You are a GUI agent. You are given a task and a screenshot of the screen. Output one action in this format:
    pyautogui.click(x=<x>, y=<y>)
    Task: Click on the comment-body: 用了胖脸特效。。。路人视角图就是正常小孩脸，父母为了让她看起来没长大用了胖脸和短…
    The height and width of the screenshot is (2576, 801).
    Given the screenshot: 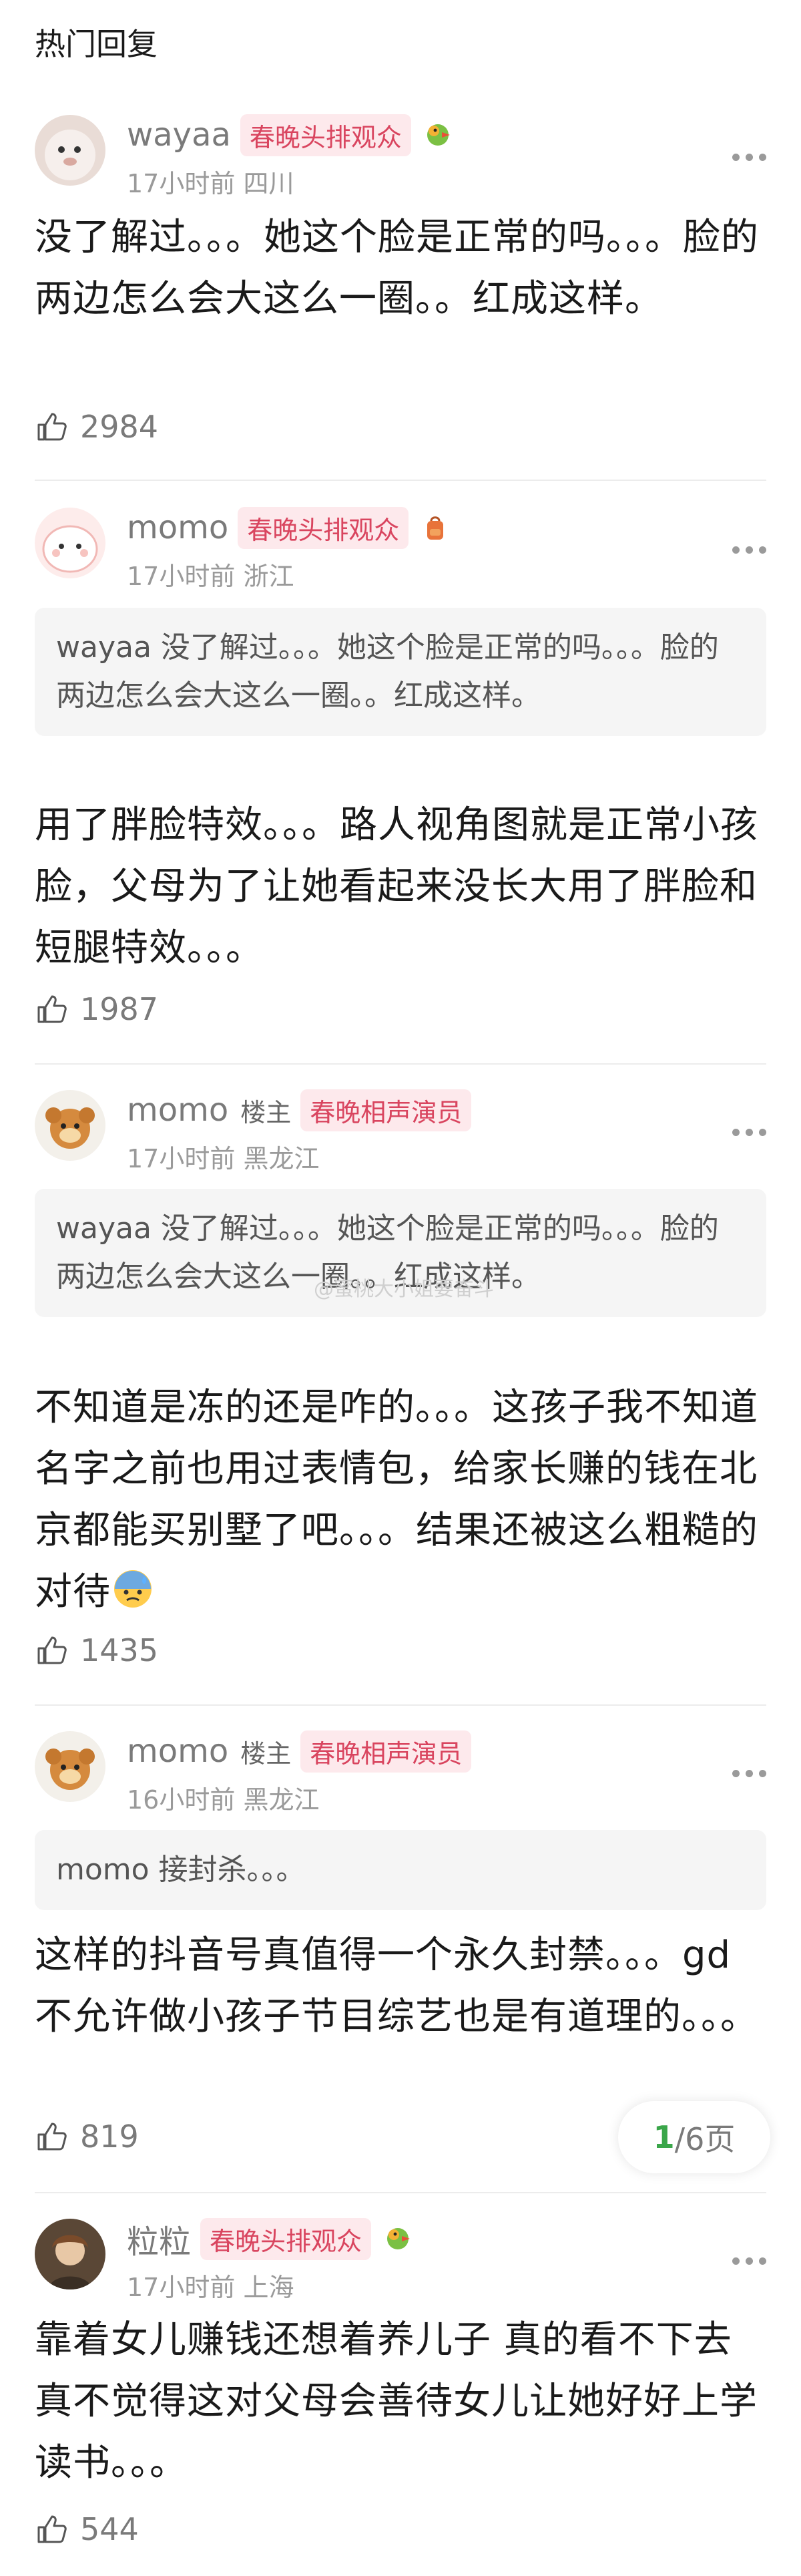 What is the action you would take?
    pyautogui.click(x=396, y=886)
    